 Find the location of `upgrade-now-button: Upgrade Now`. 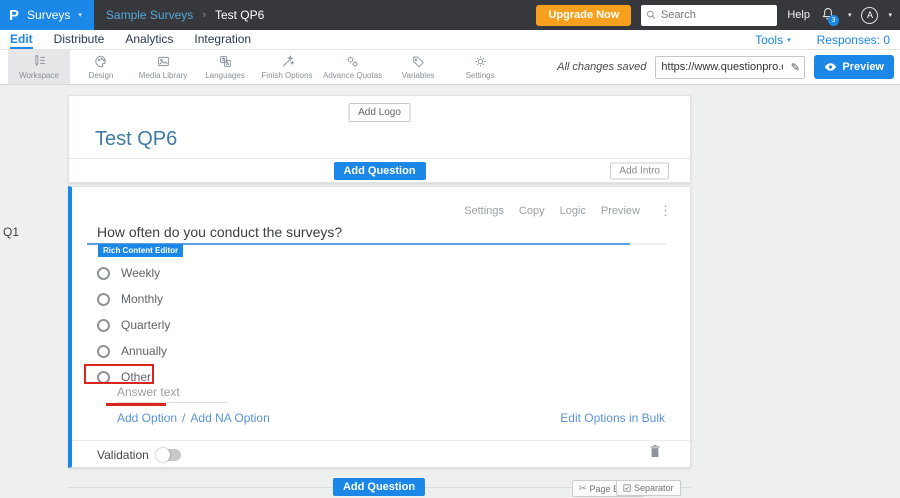

upgrade-now-button: Upgrade Now is located at coordinates (584, 15).